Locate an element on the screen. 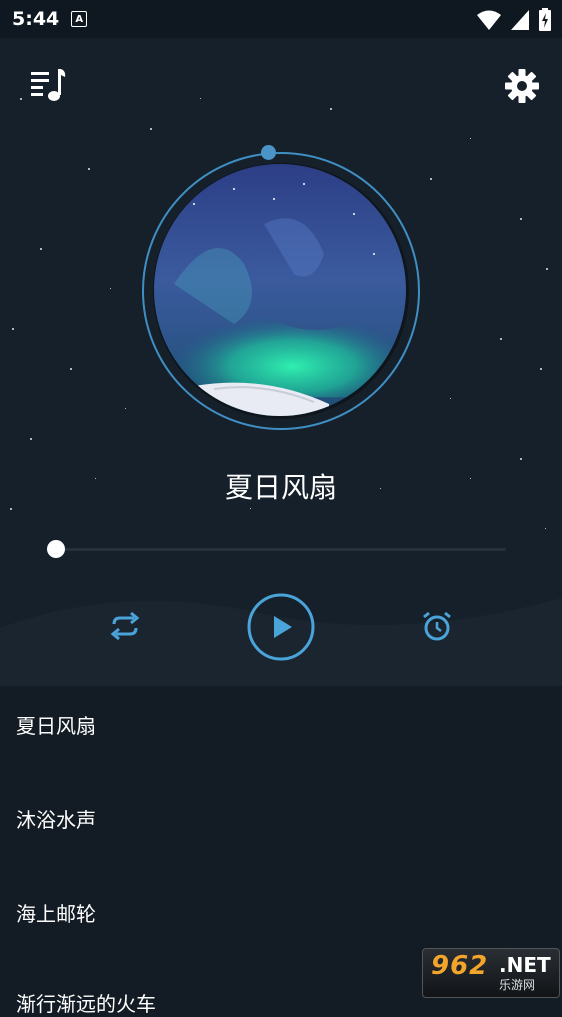 The height and width of the screenshot is (1017, 562). play-icon is located at coordinates (283, 627).